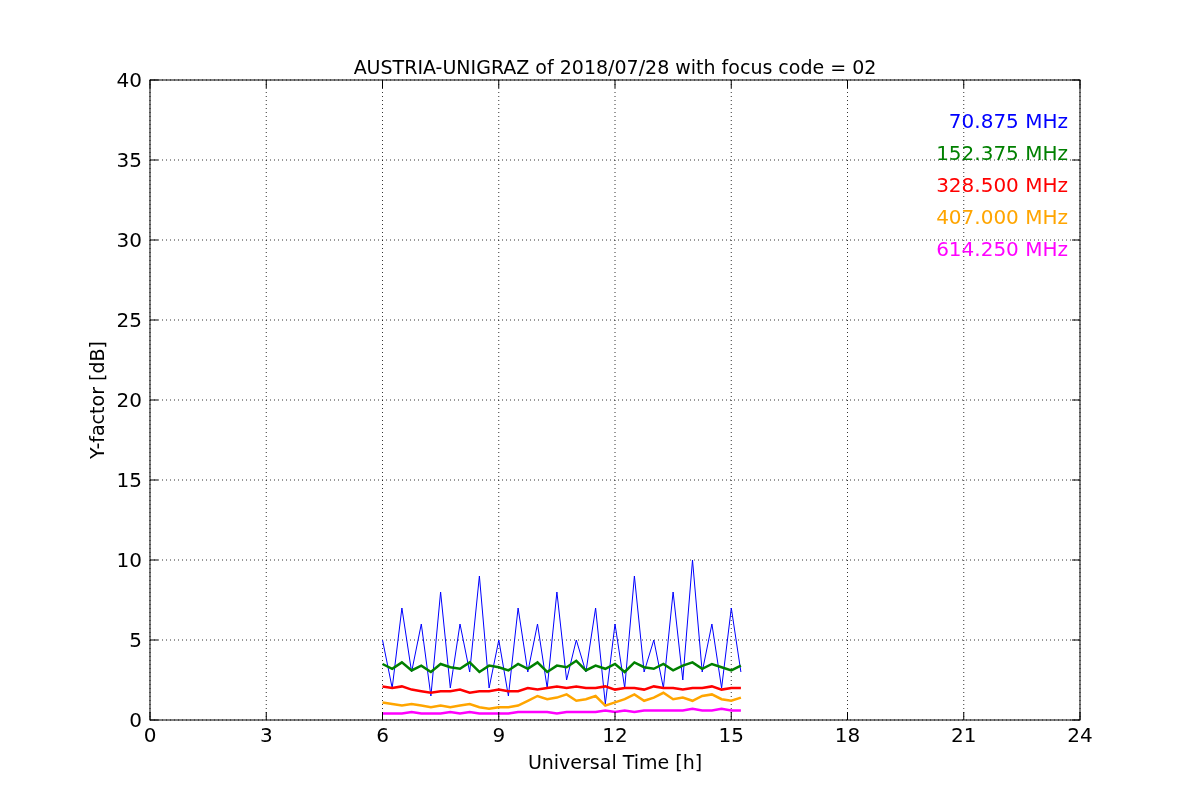 This screenshot has height=800, width=1200. What do you see at coordinates (129, 320) in the screenshot?
I see `y-tick-label: 25` at bounding box center [129, 320].